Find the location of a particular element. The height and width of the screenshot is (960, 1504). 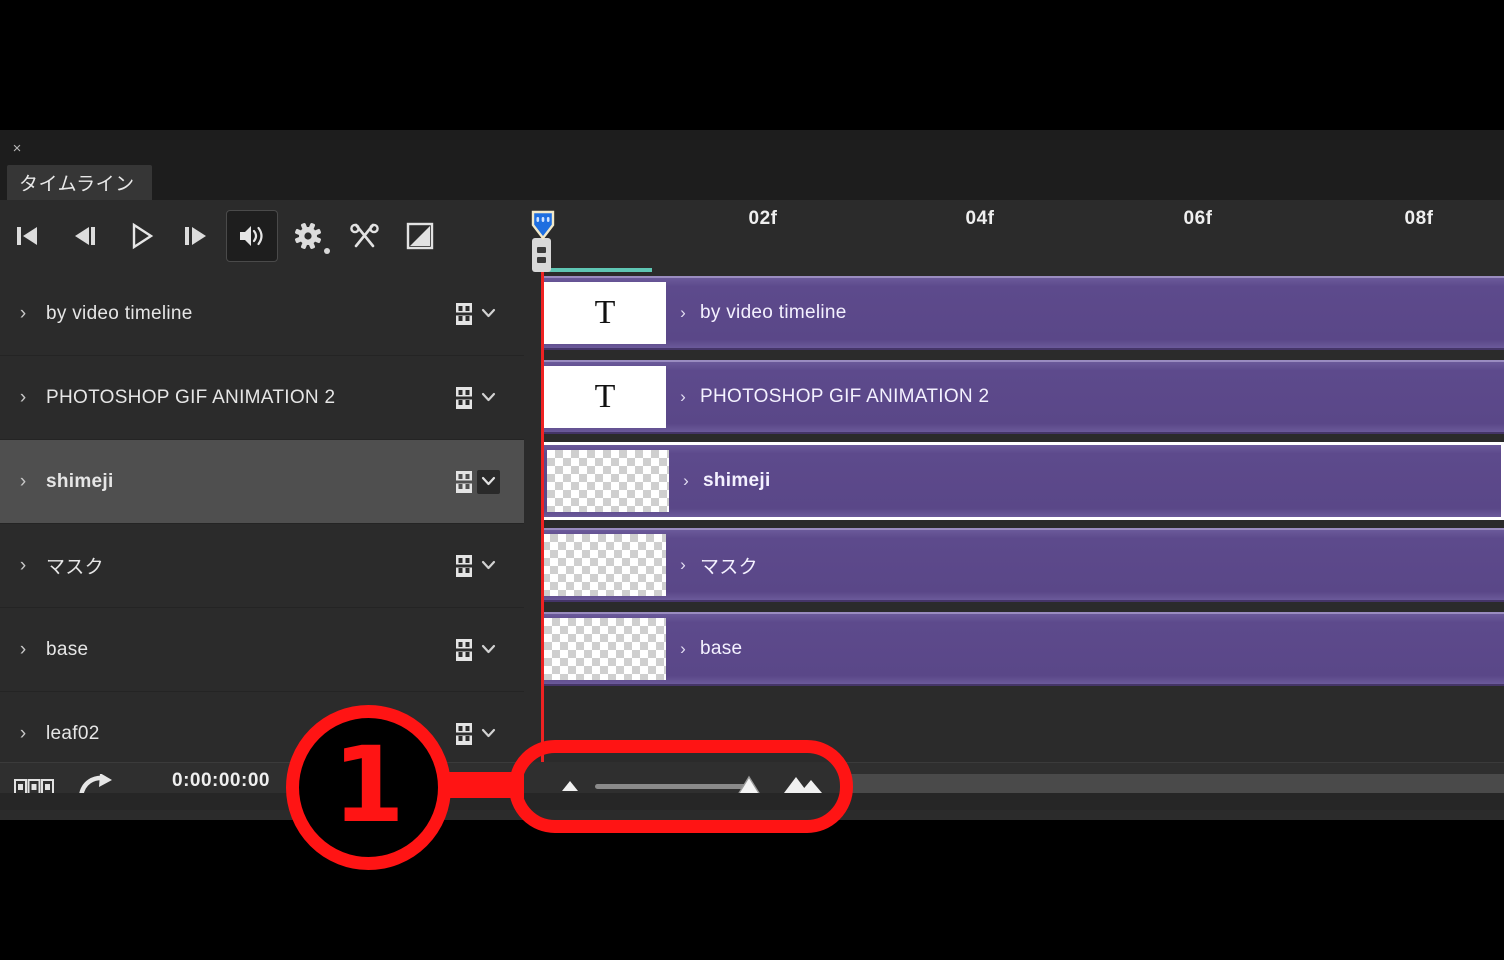

scissors-icon is located at coordinates (364, 235).